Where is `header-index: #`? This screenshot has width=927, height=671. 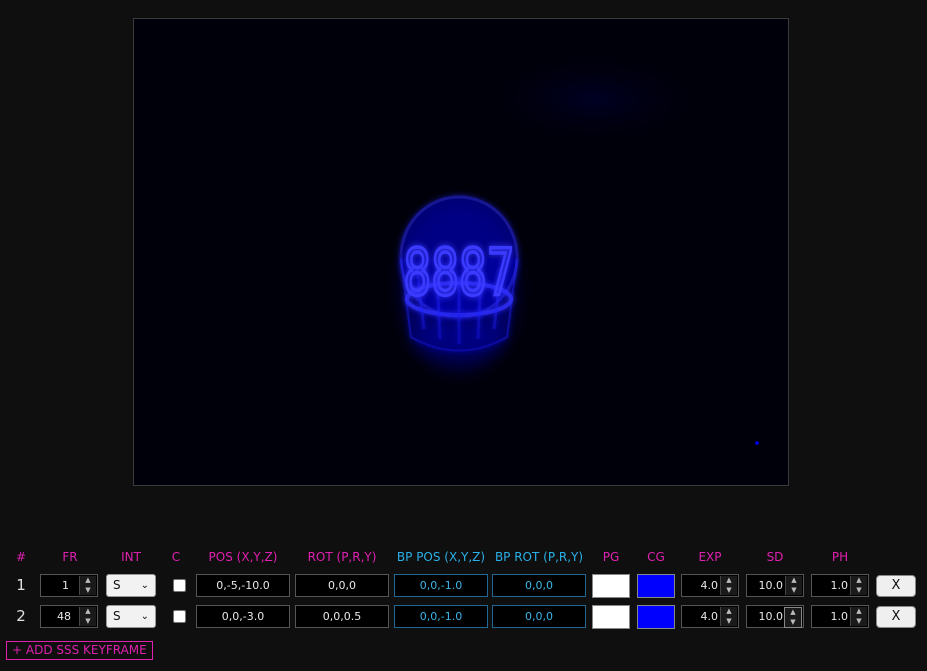 header-index: # is located at coordinates (21, 557).